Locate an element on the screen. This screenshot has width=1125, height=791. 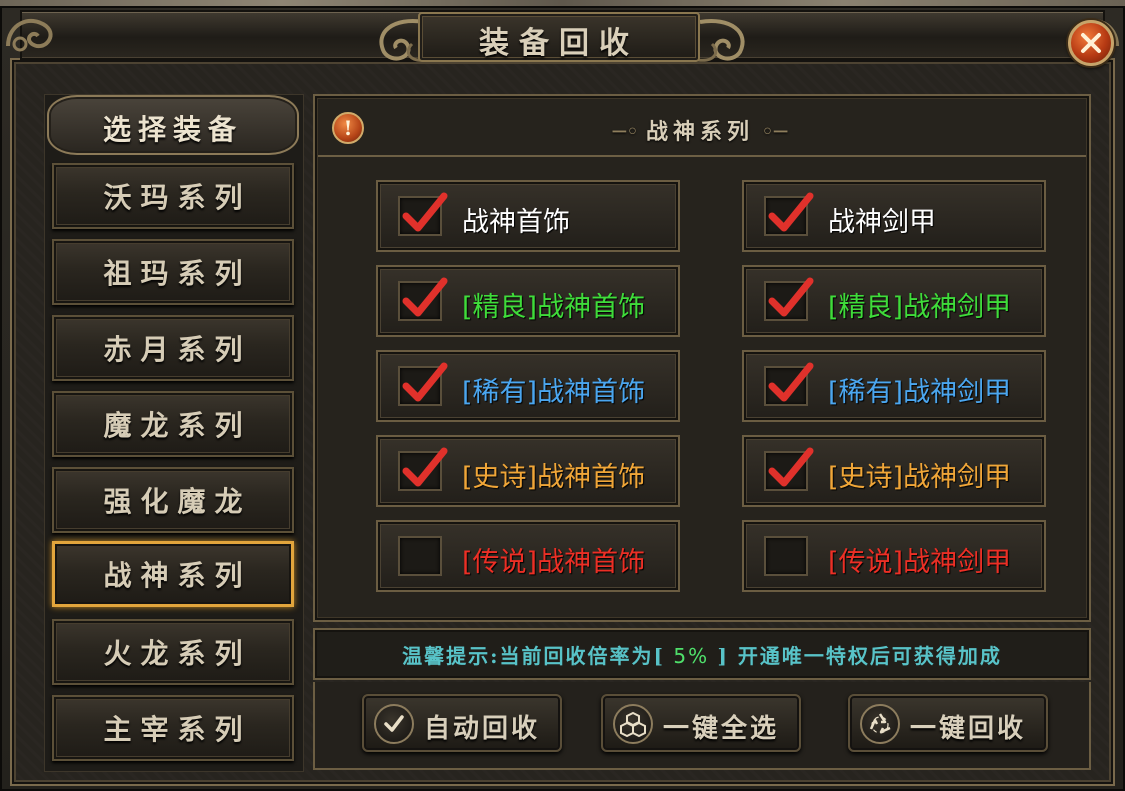
sidebar-item-label: 火龙系列 is located at coordinates (177, 653).